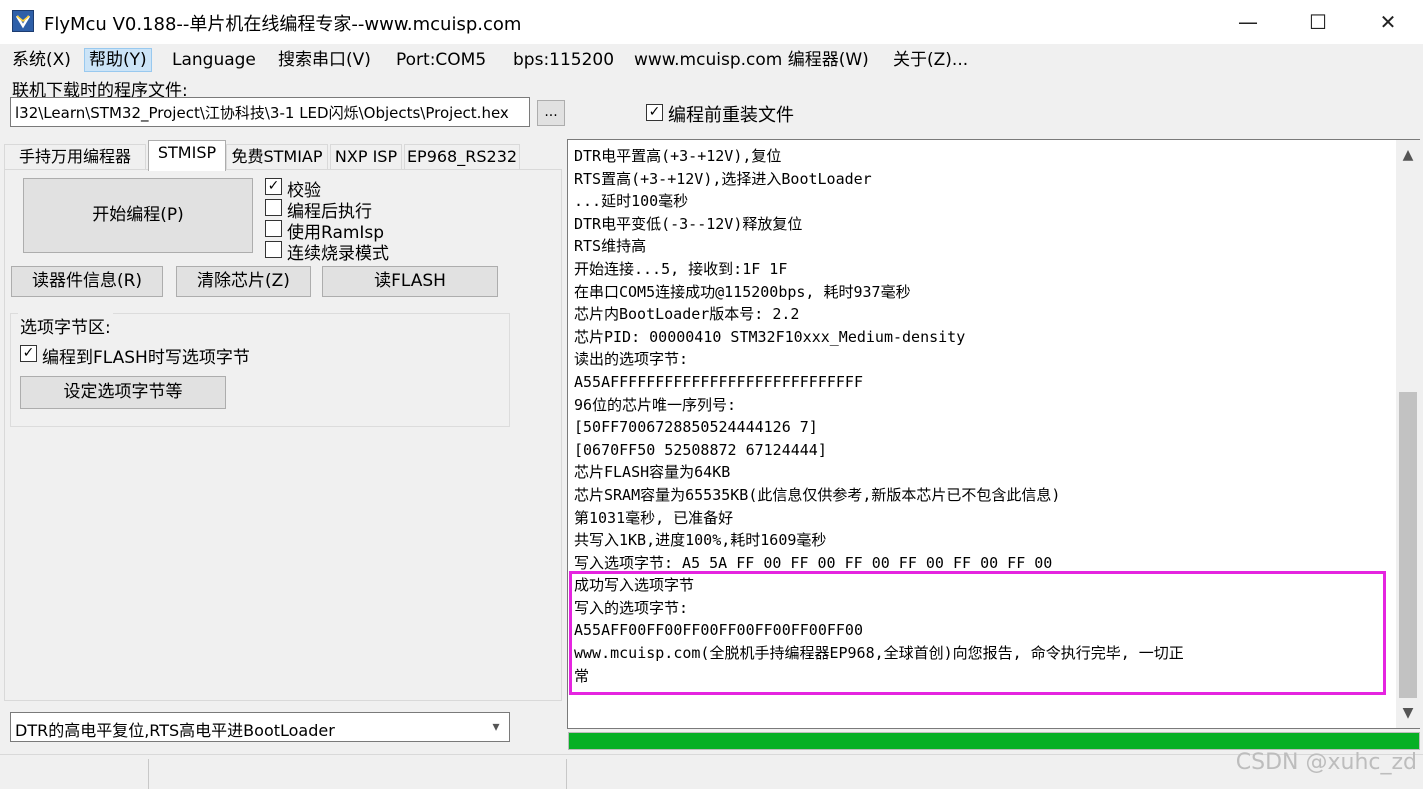  Describe the element at coordinates (273, 207) in the screenshot. I see `run-after-program-checkbox` at that location.